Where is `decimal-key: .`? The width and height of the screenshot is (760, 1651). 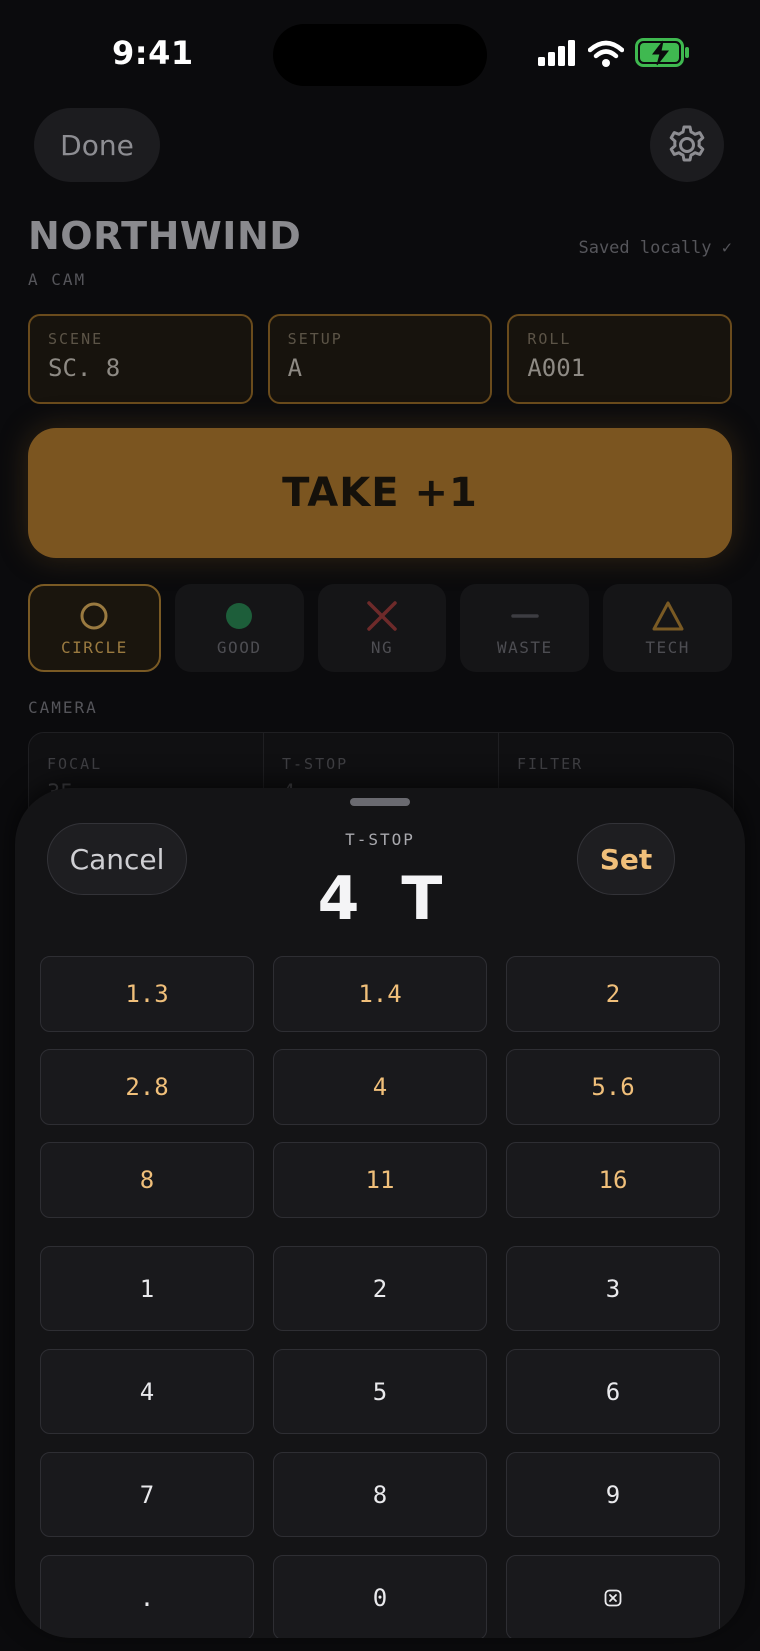 decimal-key: . is located at coordinates (147, 1596).